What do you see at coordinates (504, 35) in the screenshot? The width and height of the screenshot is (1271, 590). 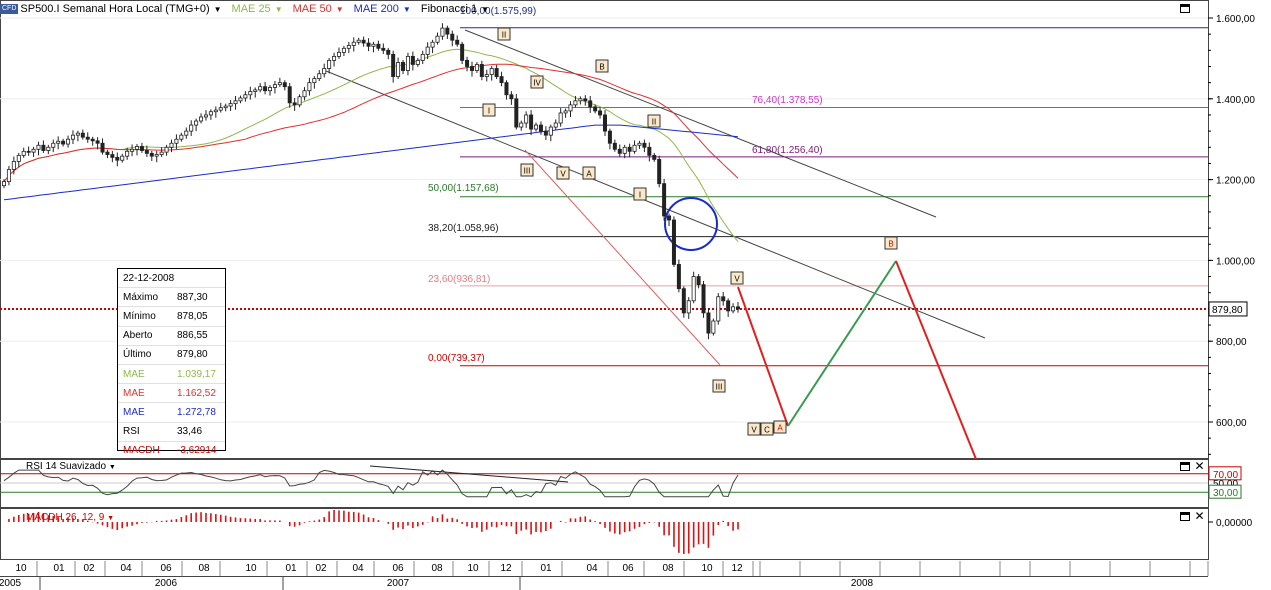 I see `wave-label: II` at bounding box center [504, 35].